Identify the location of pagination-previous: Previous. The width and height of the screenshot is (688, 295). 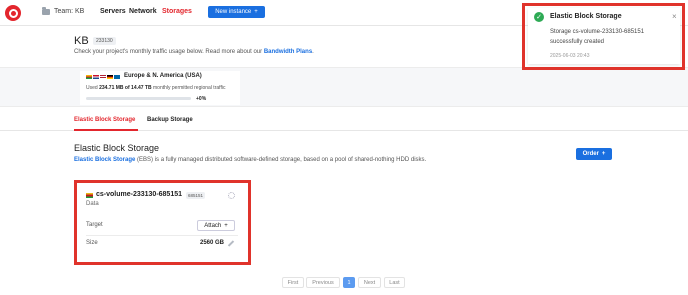
(323, 282).